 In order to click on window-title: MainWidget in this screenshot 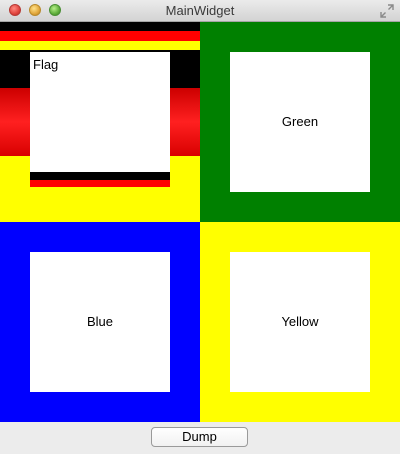, I will do `click(200, 10)`.